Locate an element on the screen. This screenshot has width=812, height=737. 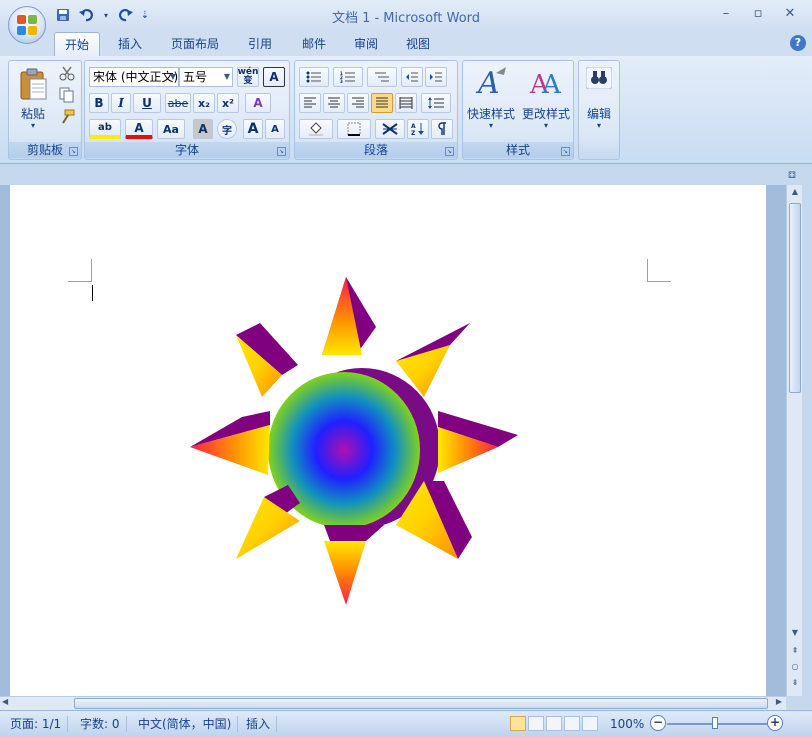
font-size-value: 五号 is located at coordinates (195, 77).